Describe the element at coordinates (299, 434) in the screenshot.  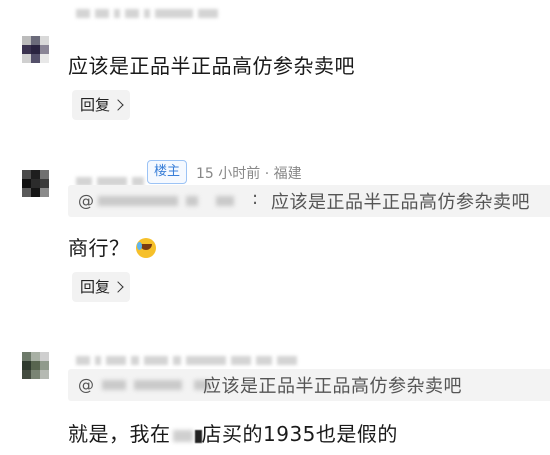
I see `comment-text-part2: 店买的1935也是假的` at that location.